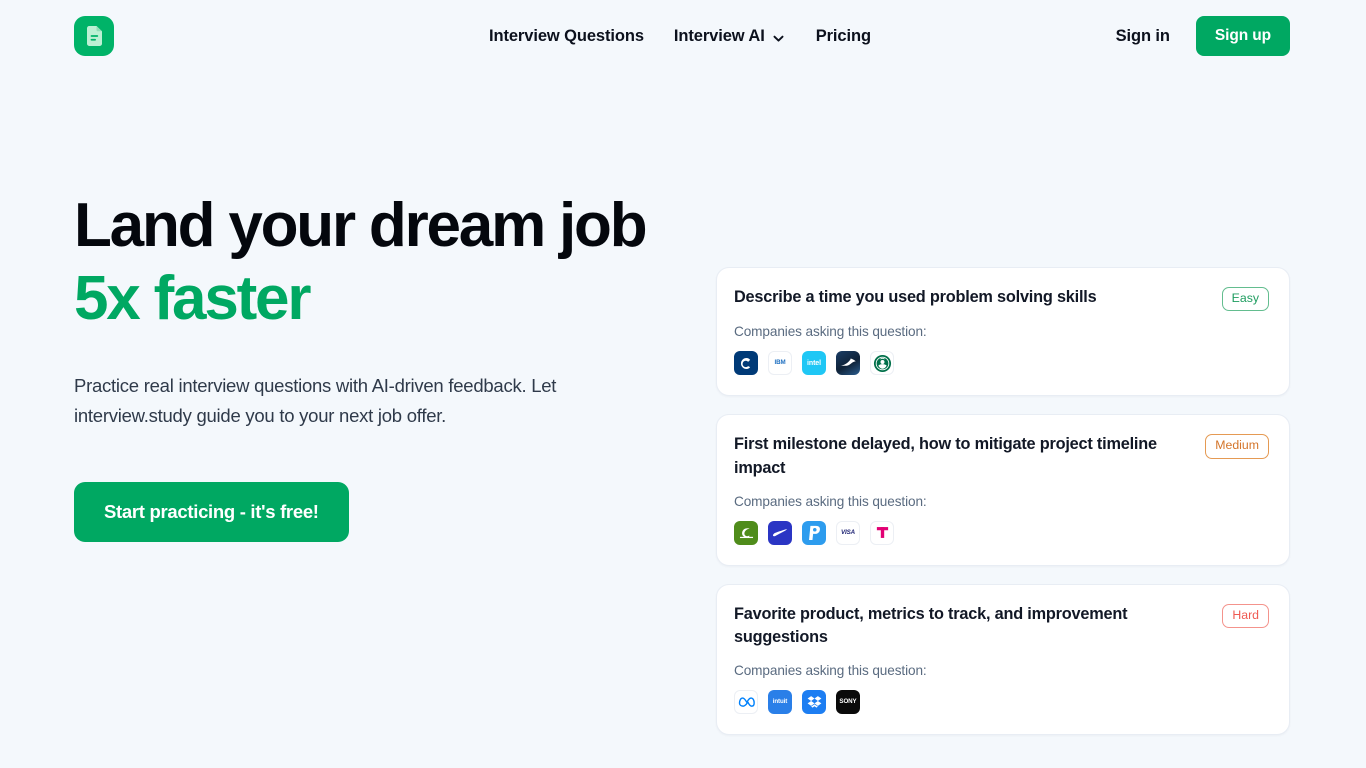 Image resolution: width=1366 pixels, height=768 pixels. I want to click on header-actions: Sign in Sign up, so click(1203, 36).